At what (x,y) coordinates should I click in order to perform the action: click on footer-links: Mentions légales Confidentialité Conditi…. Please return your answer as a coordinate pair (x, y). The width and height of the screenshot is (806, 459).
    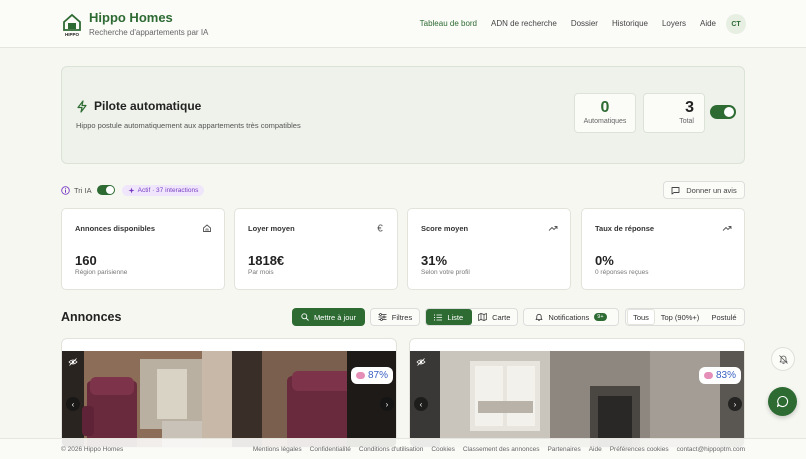
    Looking at the image, I should click on (495, 449).